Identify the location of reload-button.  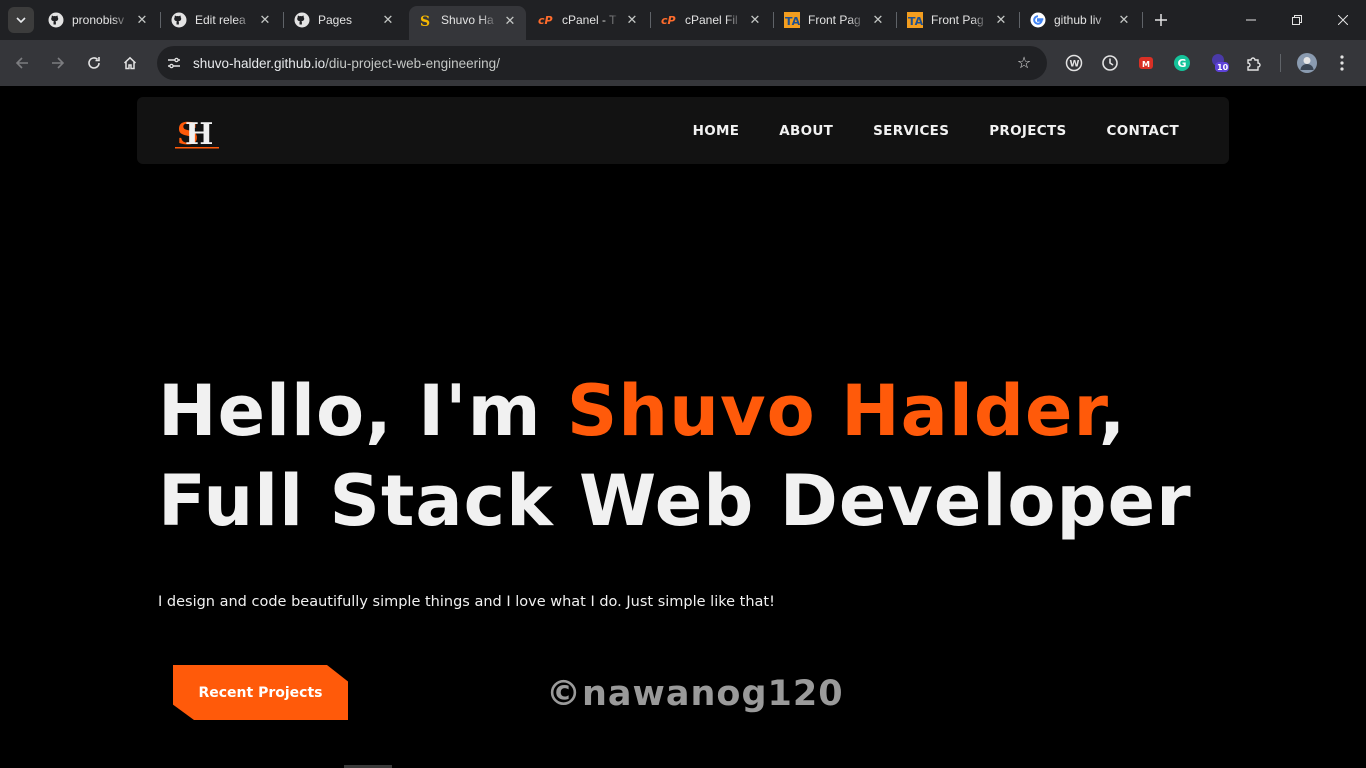
(94, 63).